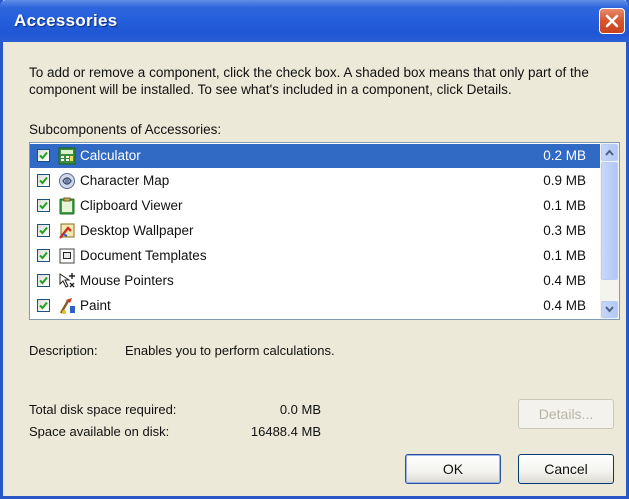  I want to click on total-space-label: Total disk space required:, so click(103, 409).